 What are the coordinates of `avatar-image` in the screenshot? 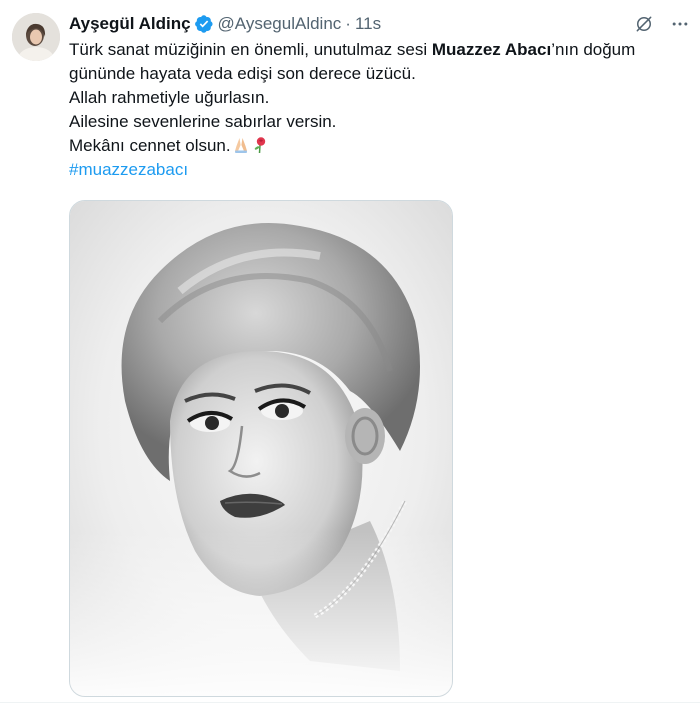 It's located at (36, 37).